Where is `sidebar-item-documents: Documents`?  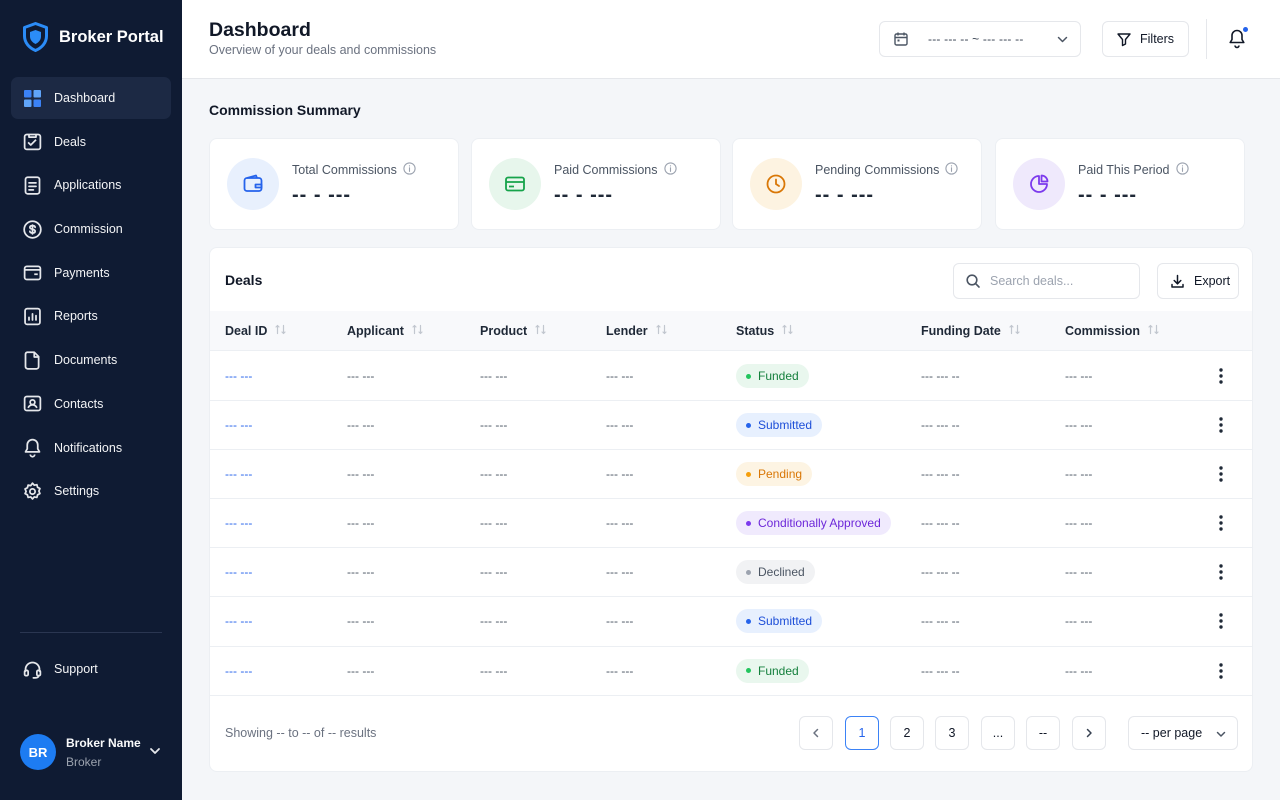
sidebar-item-documents: Documents is located at coordinates (91, 360).